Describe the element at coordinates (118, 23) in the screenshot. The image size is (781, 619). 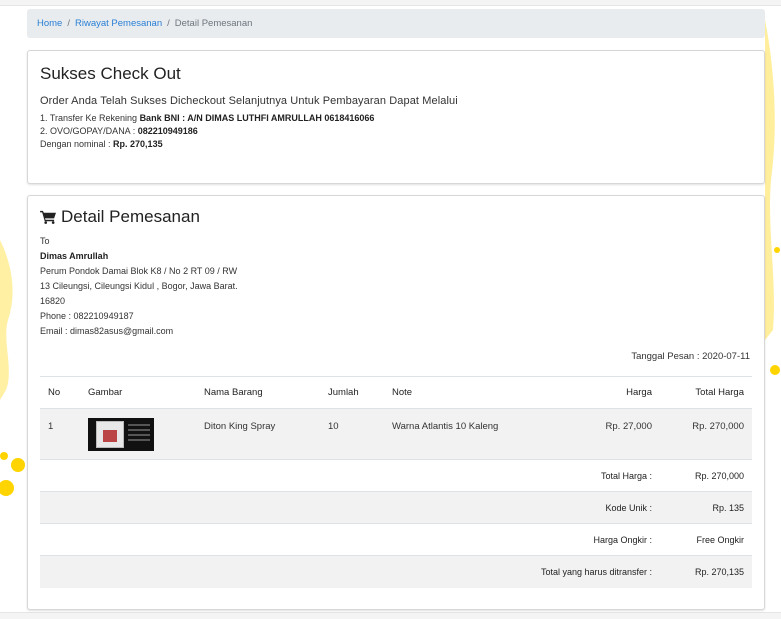
I see `breadcrumb-riwayat-link: Riwayat Pemesanan` at that location.